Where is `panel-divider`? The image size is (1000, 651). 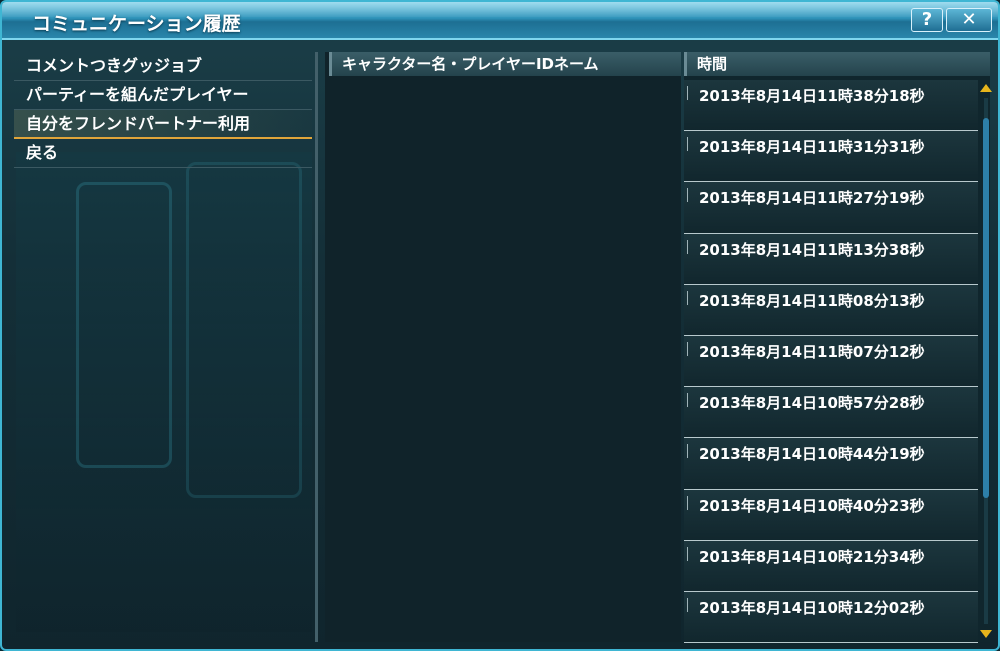 panel-divider is located at coordinates (316, 347).